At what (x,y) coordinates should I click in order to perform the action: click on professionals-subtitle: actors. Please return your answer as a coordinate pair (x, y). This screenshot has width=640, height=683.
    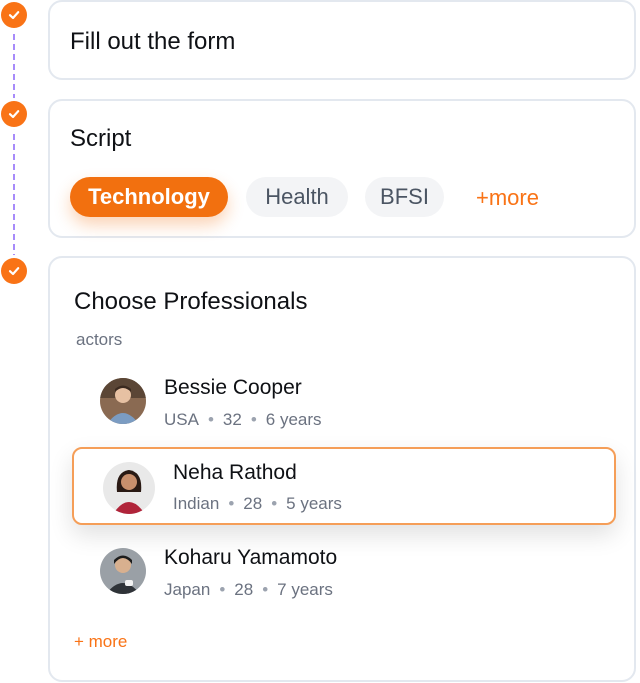
    Looking at the image, I should click on (99, 339).